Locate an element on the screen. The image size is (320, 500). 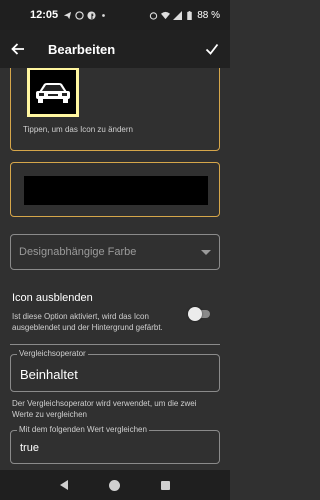
dropdown-arrow-icon is located at coordinates (206, 252).